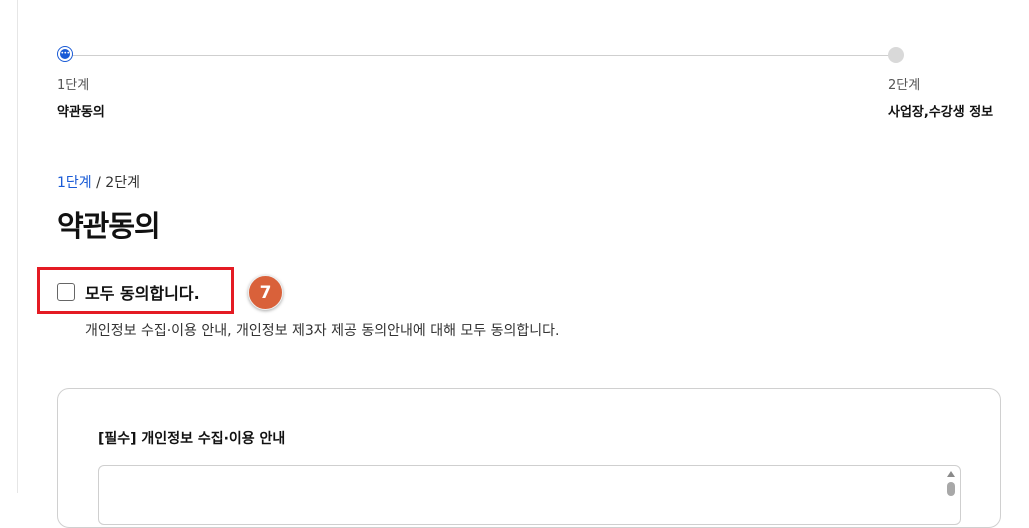  I want to click on step-1-number: 1단계, so click(73, 85).